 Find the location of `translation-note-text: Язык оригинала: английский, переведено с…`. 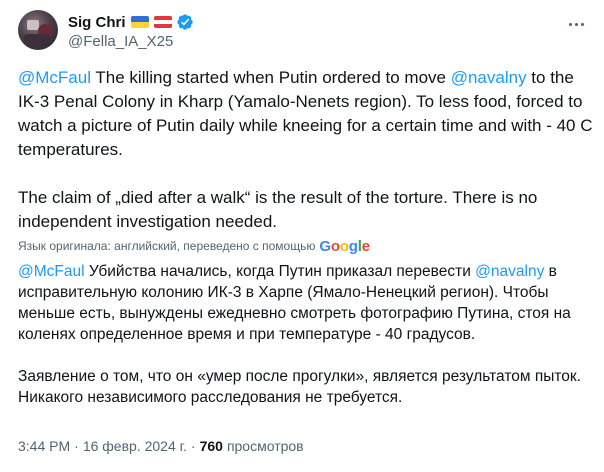

translation-note-text: Язык оригинала: английский, переведено с… is located at coordinates (167, 246).